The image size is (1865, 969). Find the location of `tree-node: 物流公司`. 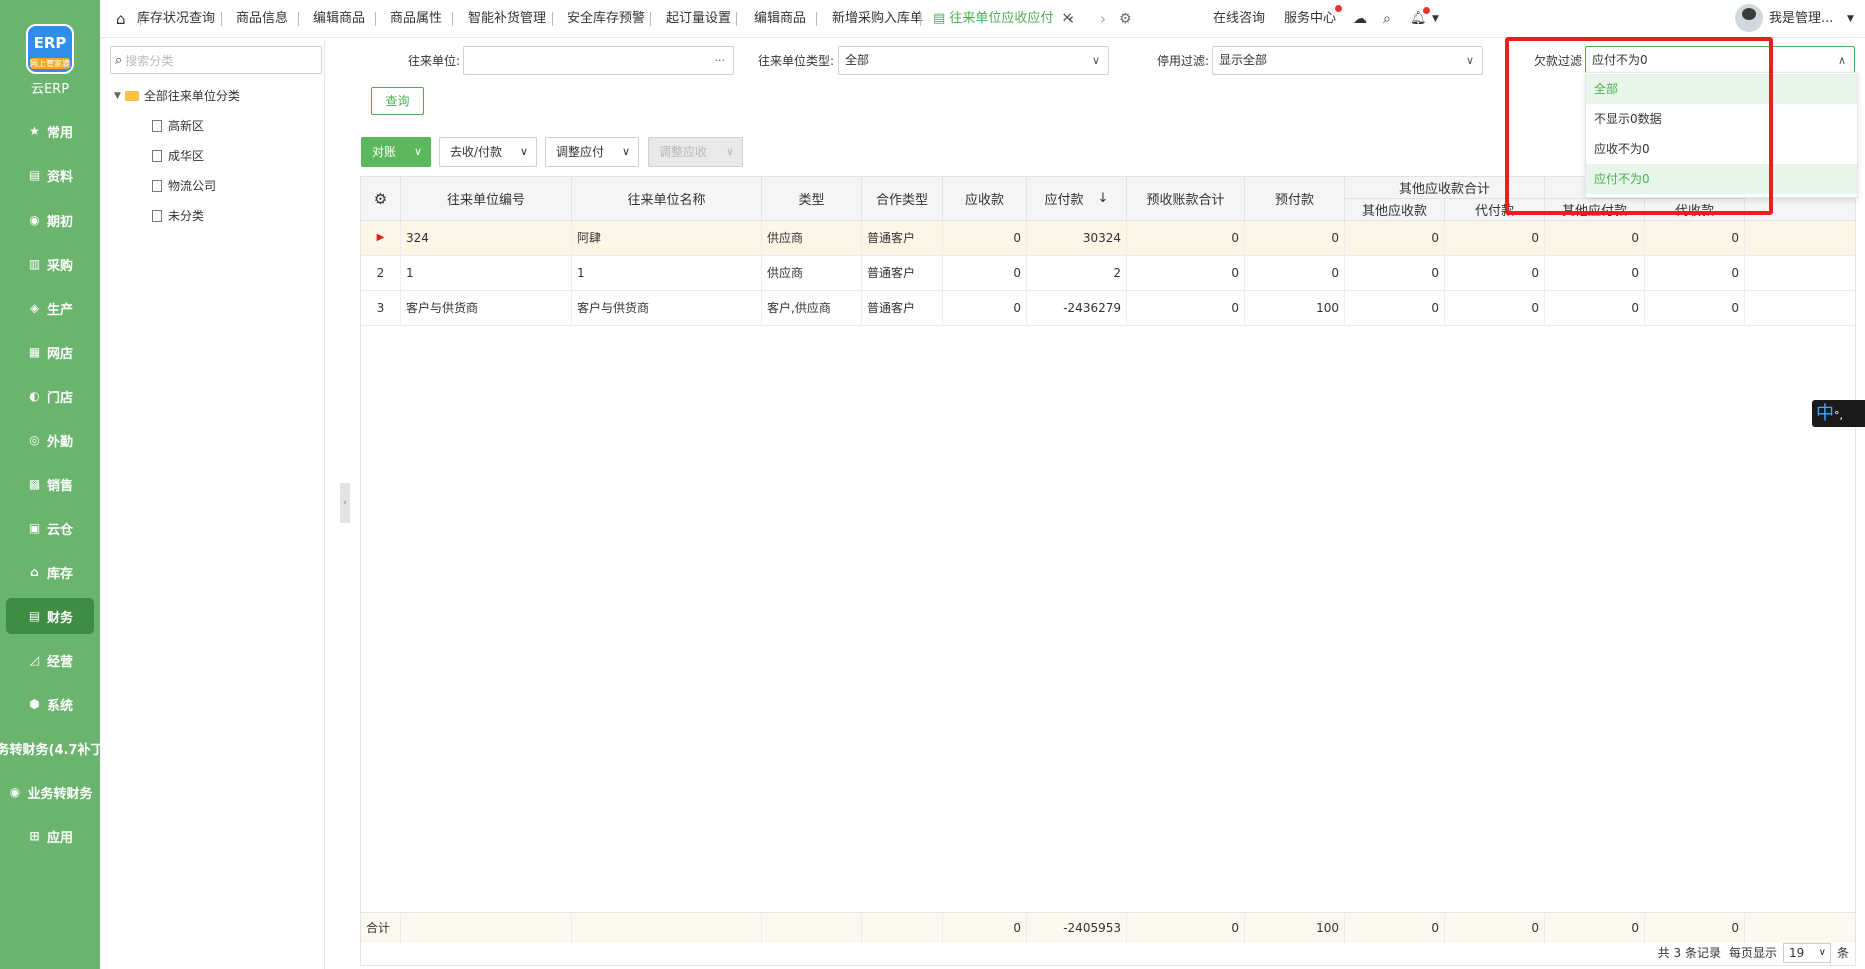

tree-node: 物流公司 is located at coordinates (184, 186).